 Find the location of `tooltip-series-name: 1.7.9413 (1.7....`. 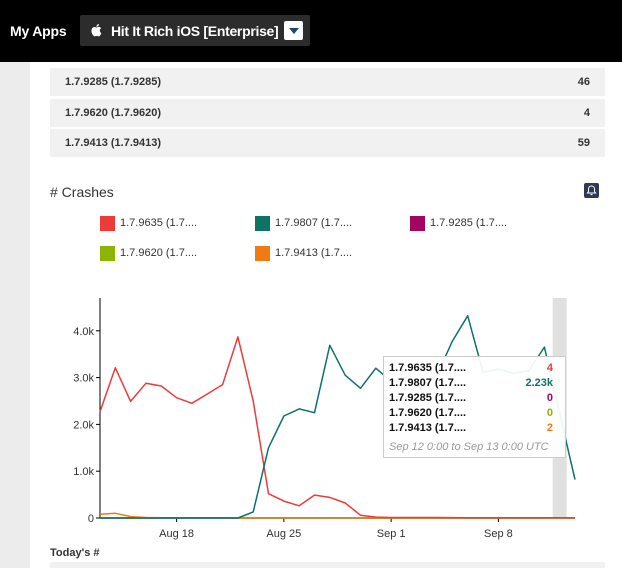

tooltip-series-name: 1.7.9413 (1.7.... is located at coordinates (428, 428).